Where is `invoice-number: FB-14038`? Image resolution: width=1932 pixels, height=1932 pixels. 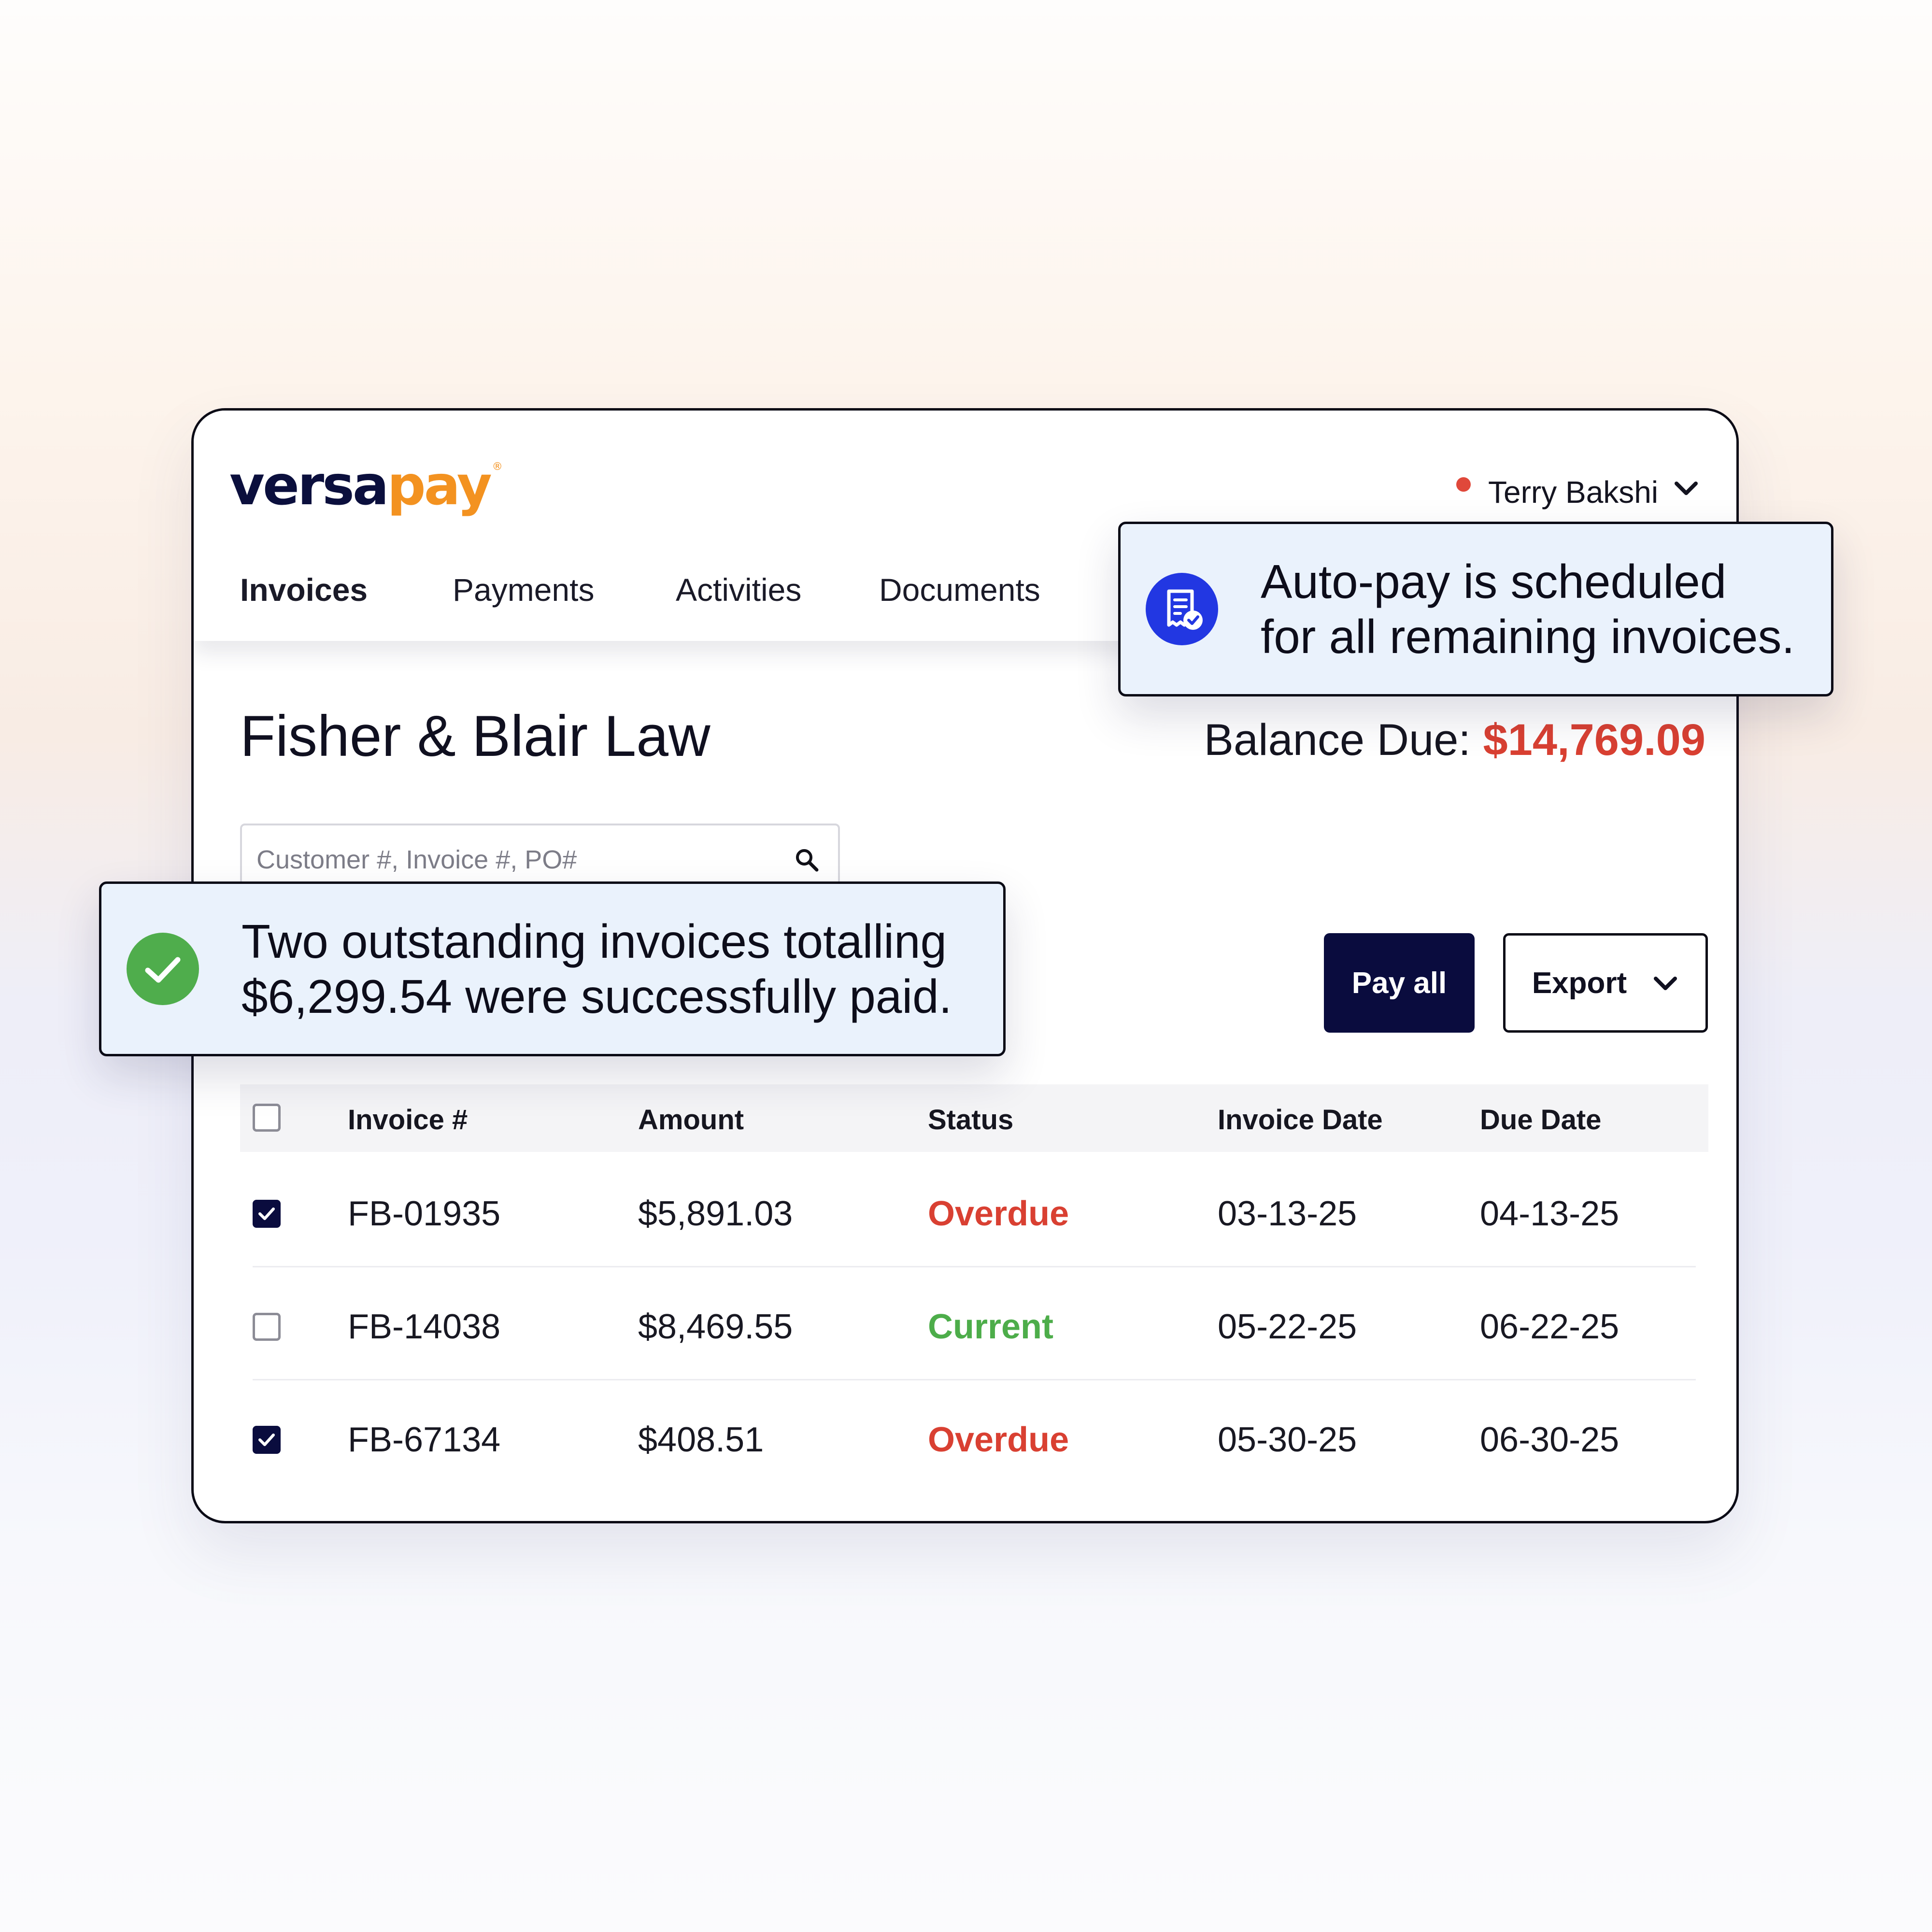
invoice-number: FB-14038 is located at coordinates (424, 1327).